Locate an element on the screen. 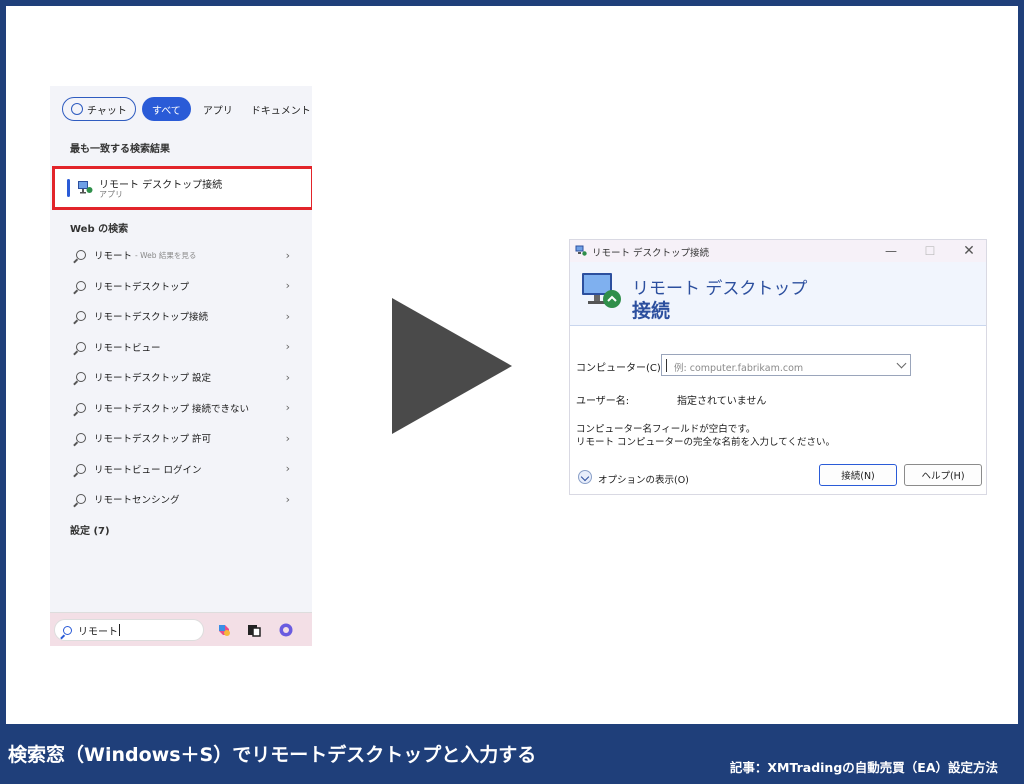  banner-title-line2: 接続 is located at coordinates (651, 311).